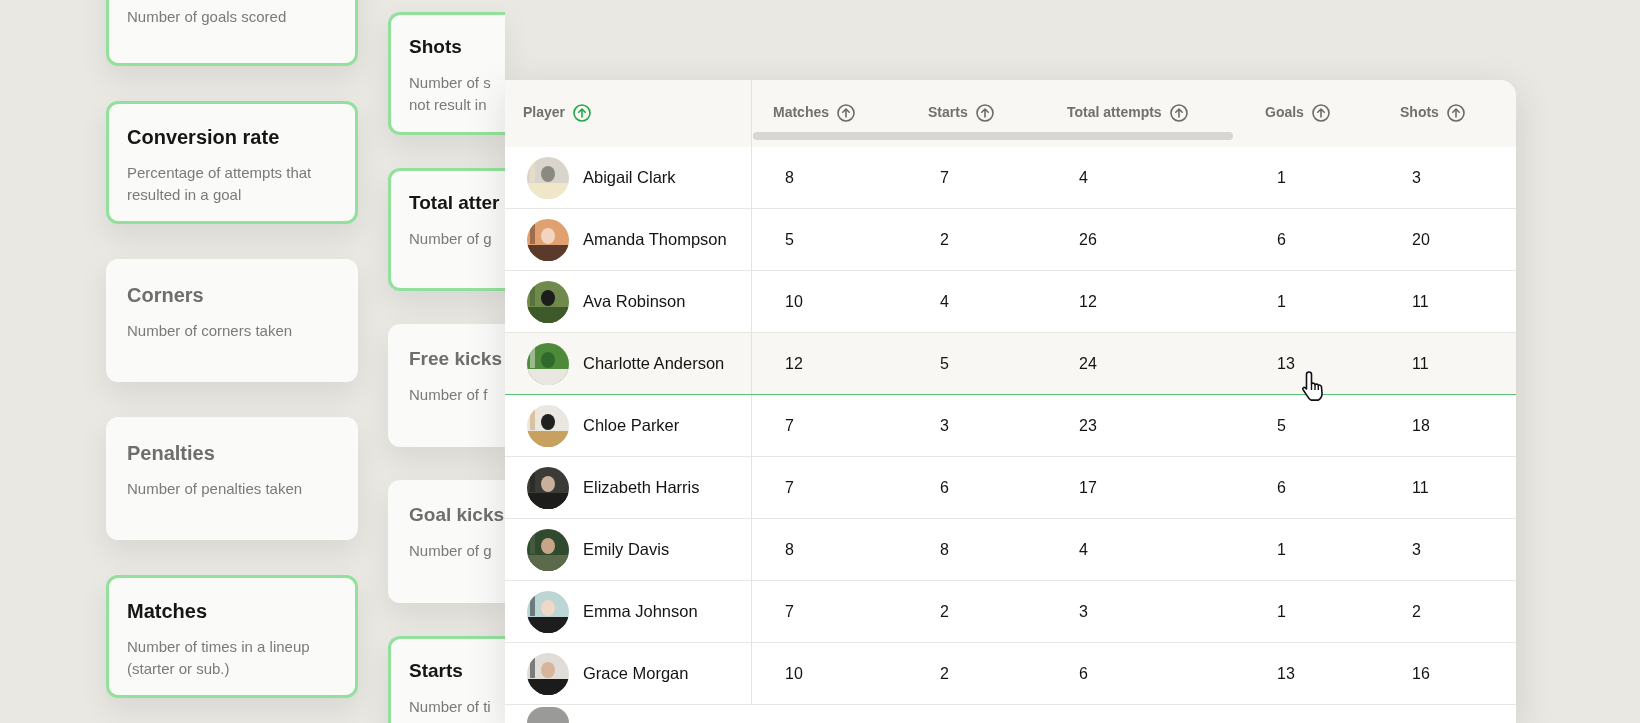 The image size is (1640, 723). I want to click on metric-card: Free kicks Number of f, so click(446, 385).